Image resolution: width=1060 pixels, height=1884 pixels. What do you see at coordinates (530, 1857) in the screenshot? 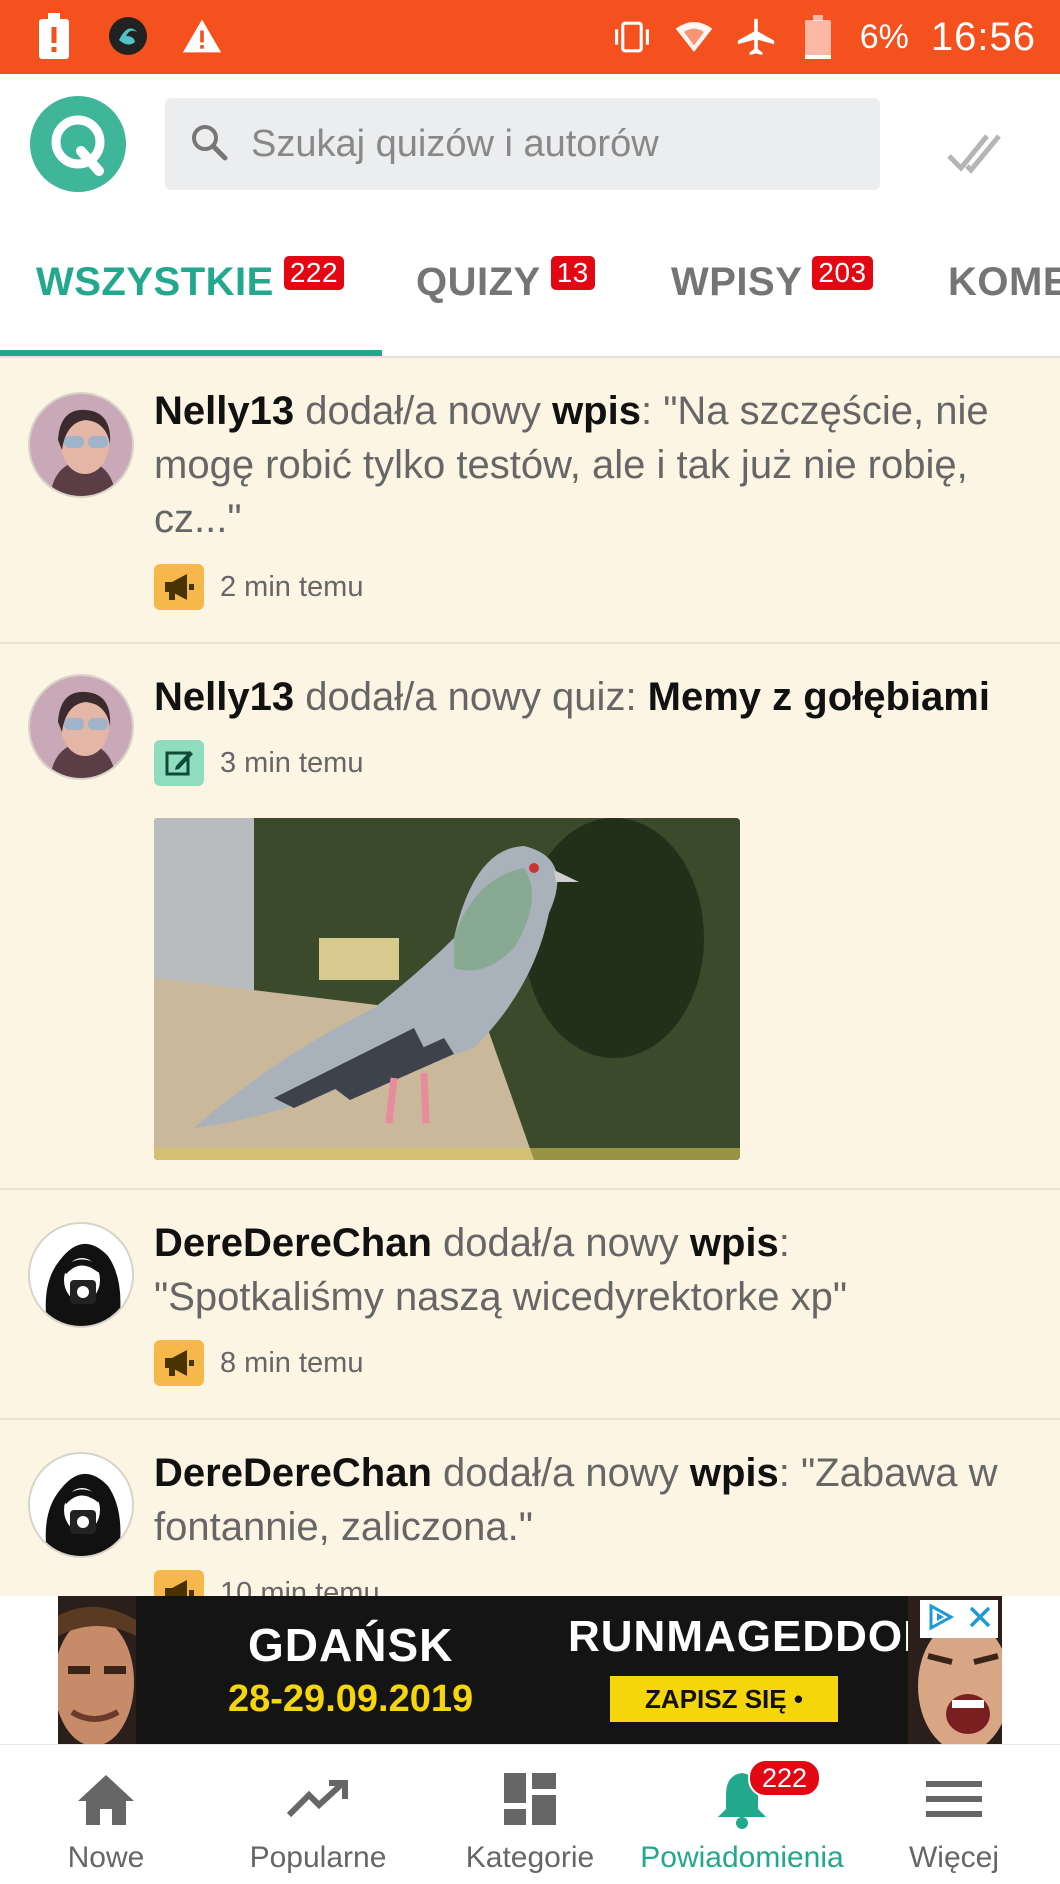
I see `nav-label: Kategorie` at bounding box center [530, 1857].